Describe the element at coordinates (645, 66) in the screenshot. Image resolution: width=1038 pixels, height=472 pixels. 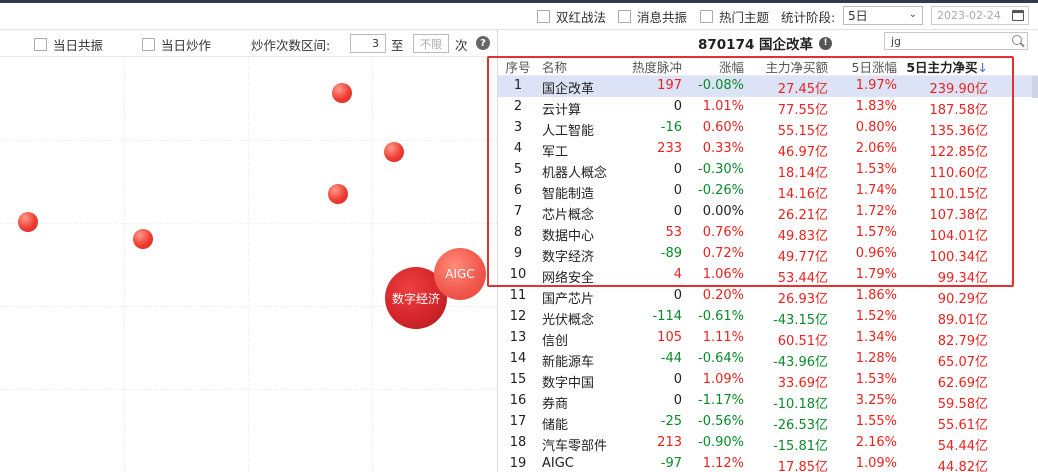
I see `col-heat: 热度脉冲` at that location.